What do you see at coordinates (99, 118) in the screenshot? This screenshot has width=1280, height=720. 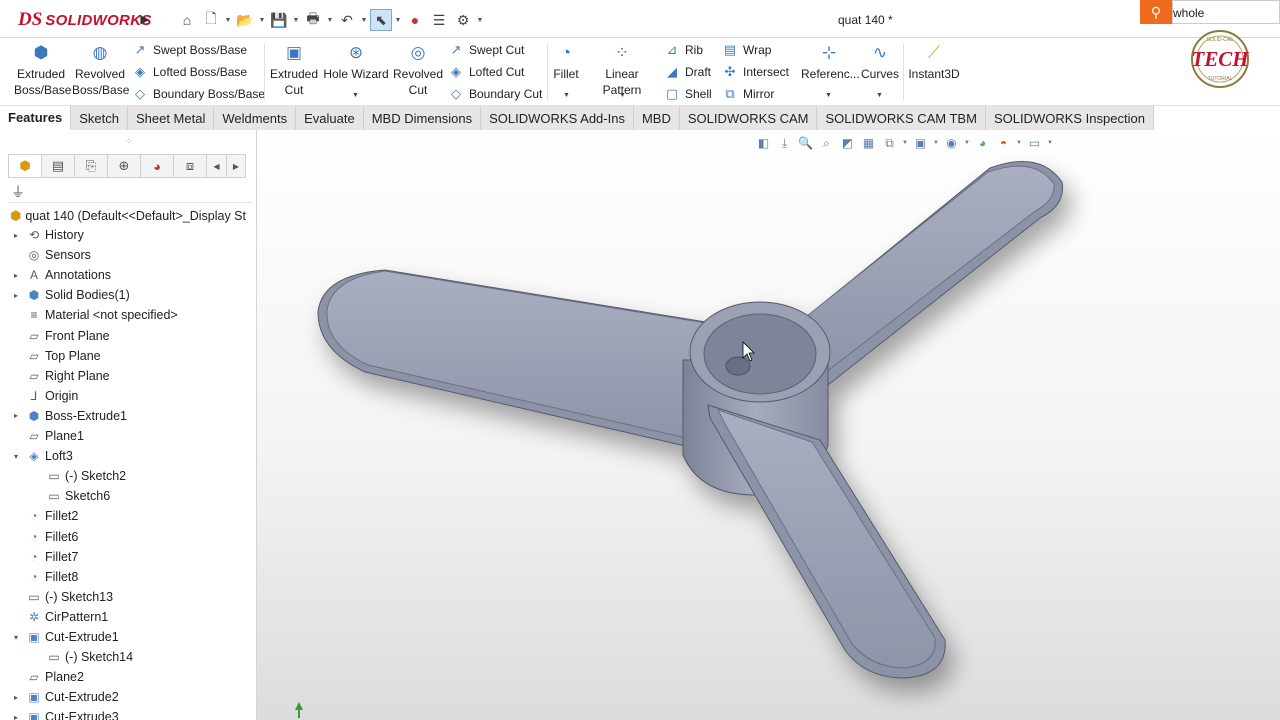 I see `tab-sketch: Sketch` at bounding box center [99, 118].